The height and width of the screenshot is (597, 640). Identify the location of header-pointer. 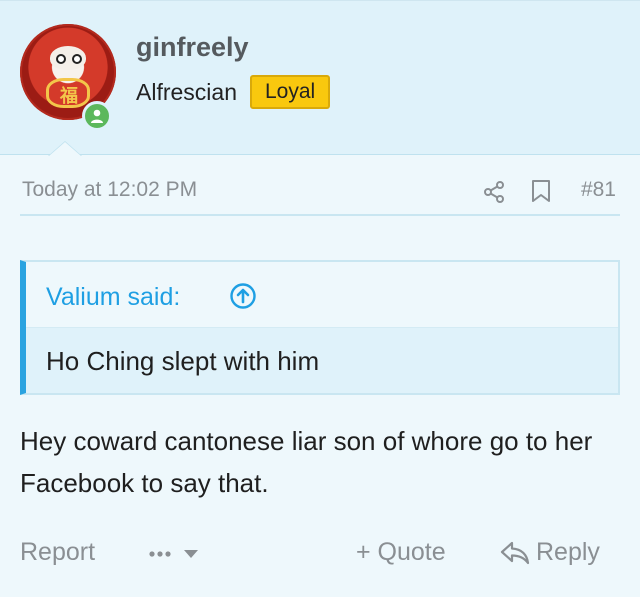
(65, 148).